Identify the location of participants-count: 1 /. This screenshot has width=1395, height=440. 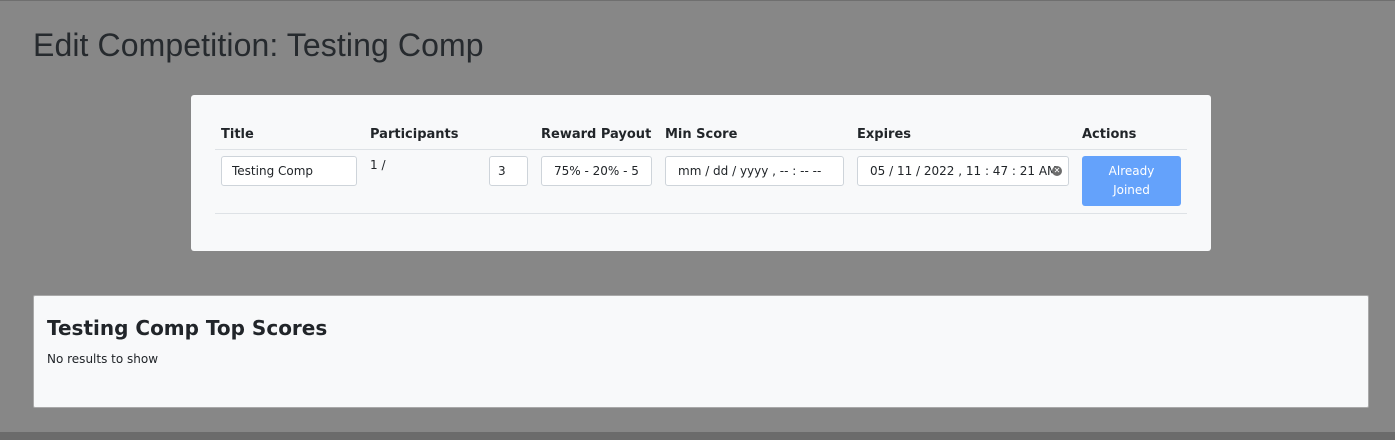
(378, 165).